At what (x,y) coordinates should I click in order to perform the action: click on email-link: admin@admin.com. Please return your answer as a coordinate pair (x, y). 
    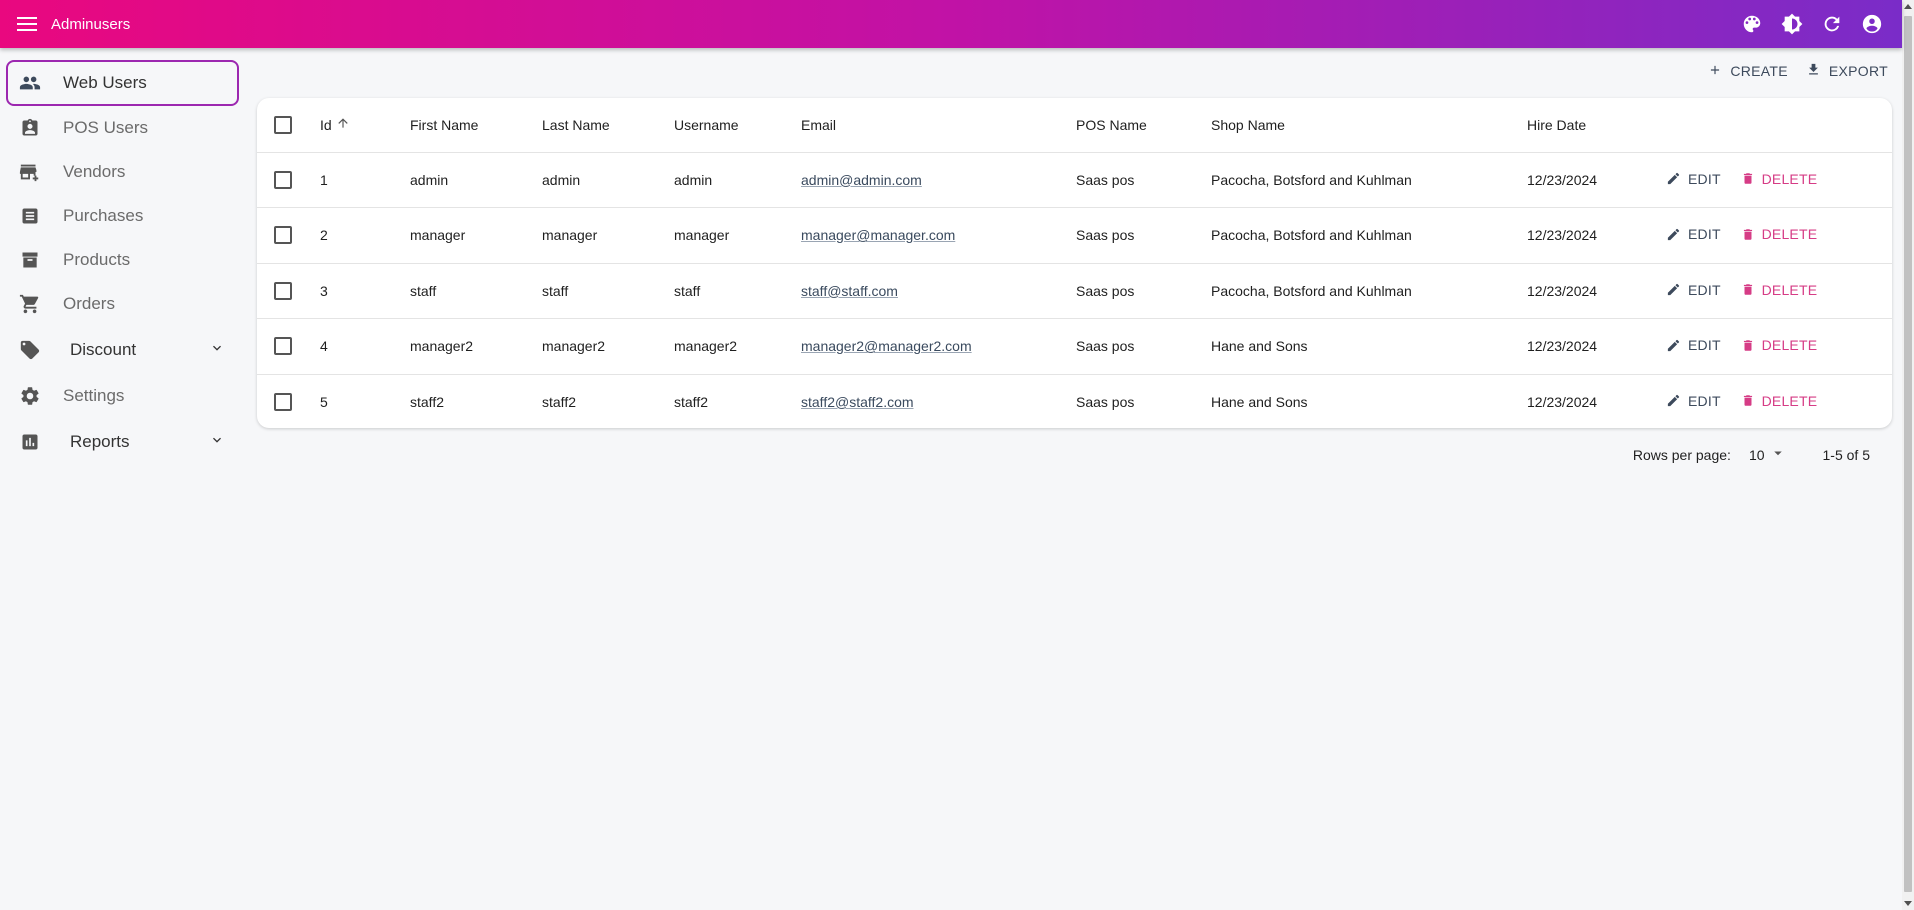
    Looking at the image, I should click on (861, 180).